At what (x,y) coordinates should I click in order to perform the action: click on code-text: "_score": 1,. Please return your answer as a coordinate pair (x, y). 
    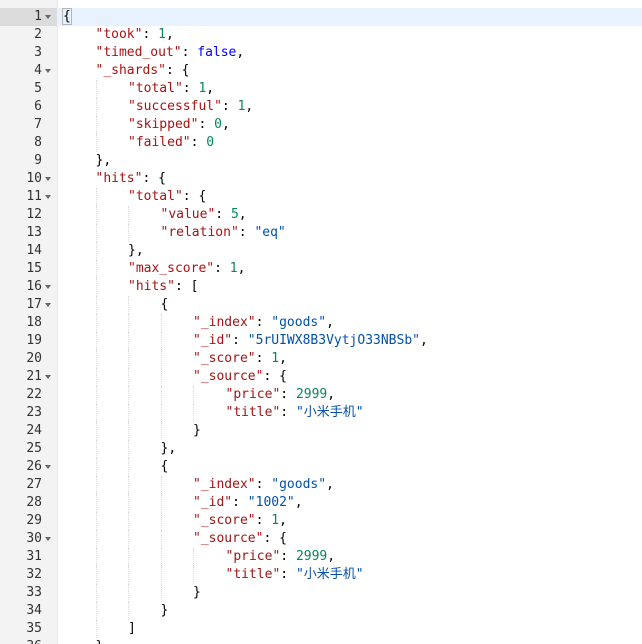
    Looking at the image, I should click on (175, 359).